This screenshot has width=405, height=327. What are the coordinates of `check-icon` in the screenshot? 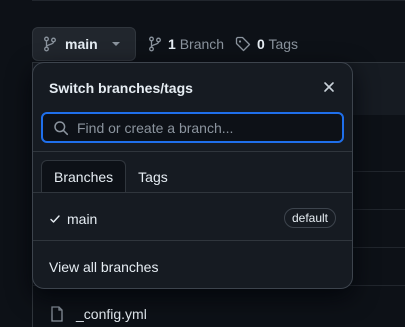 It's located at (55, 219).